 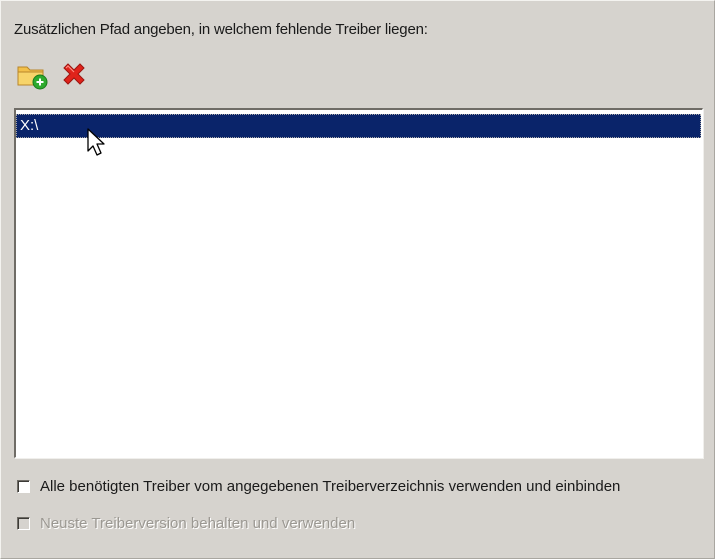 What do you see at coordinates (23, 486) in the screenshot?
I see `use-all-drivers-checkbox` at bounding box center [23, 486].